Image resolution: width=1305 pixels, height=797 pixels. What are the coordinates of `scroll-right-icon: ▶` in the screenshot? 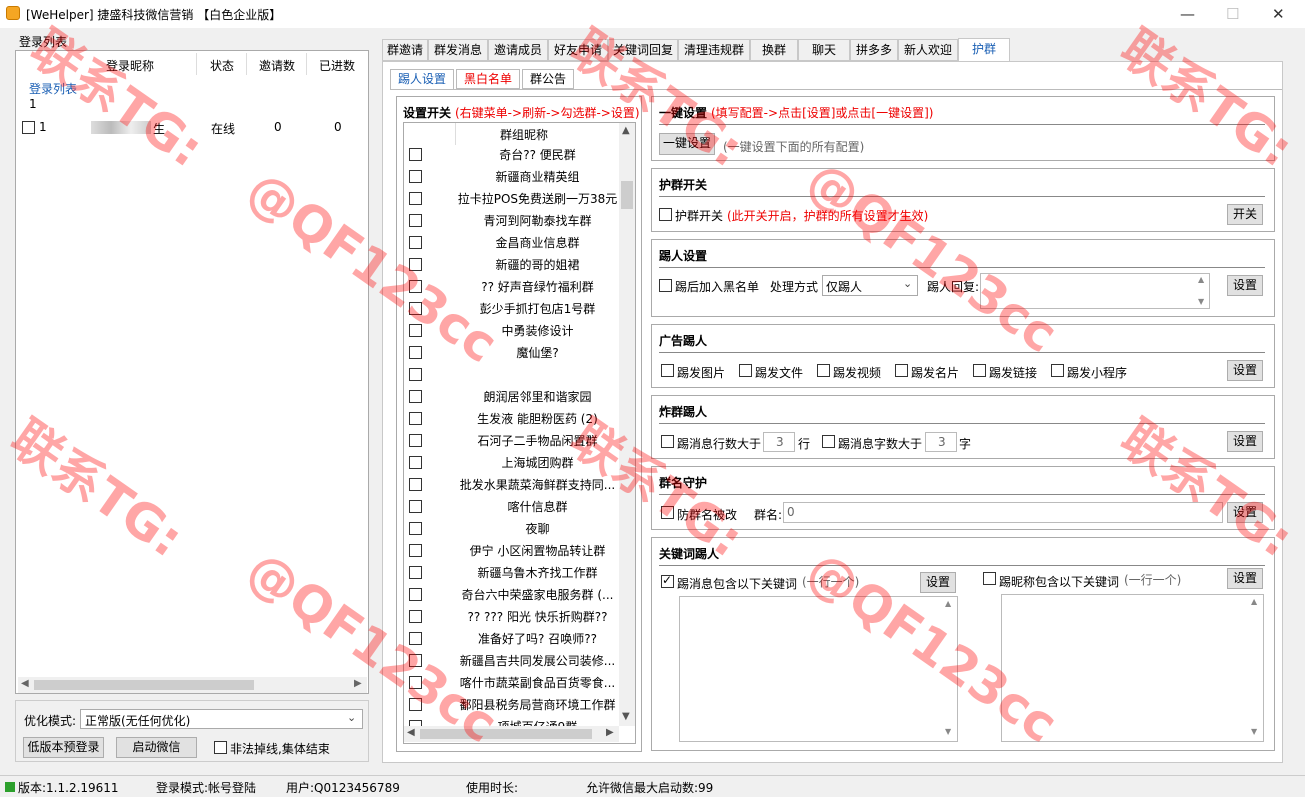 It's located at (610, 732).